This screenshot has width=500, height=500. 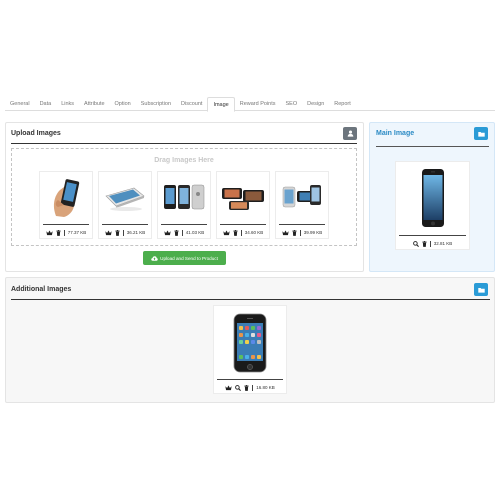 What do you see at coordinates (191, 104) in the screenshot?
I see `tab-discount: Discount` at bounding box center [191, 104].